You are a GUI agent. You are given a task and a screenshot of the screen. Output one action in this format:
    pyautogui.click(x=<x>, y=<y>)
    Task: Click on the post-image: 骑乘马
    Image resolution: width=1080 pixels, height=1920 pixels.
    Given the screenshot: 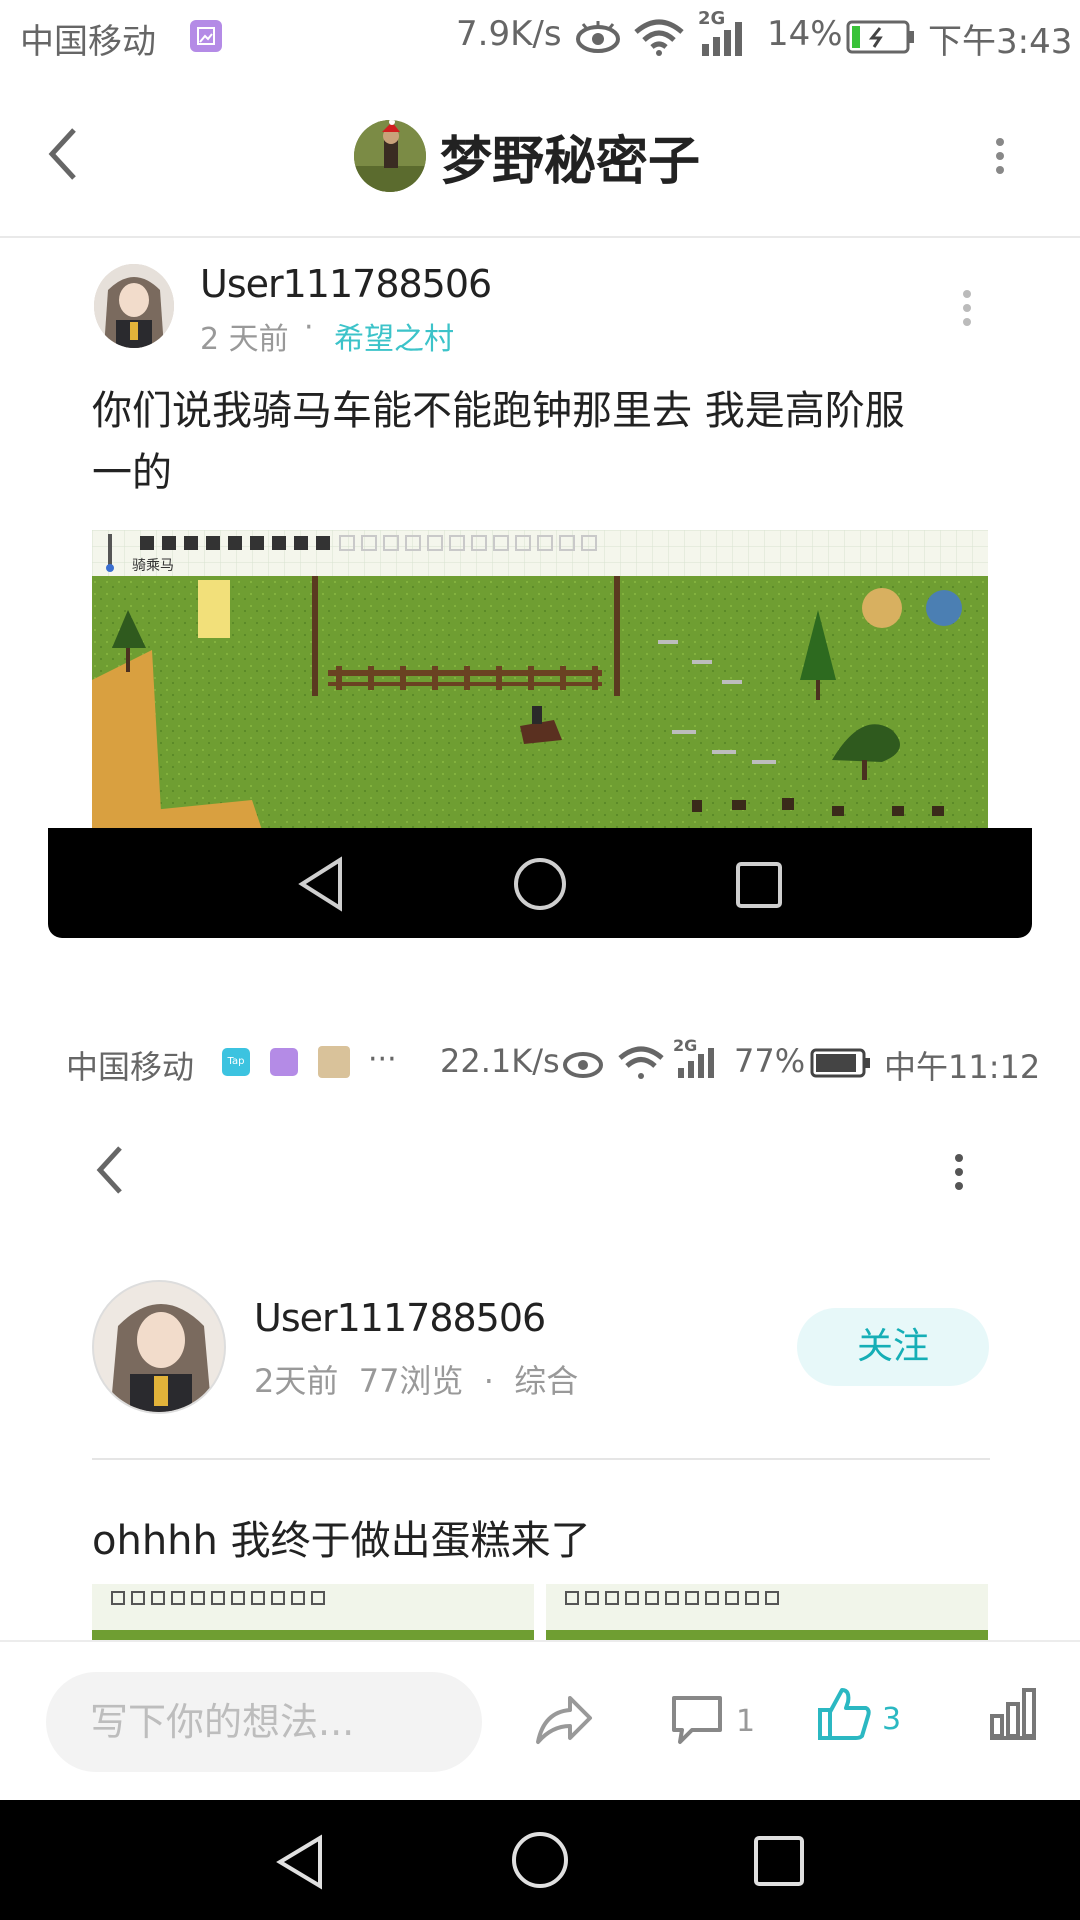 What is the action you would take?
    pyautogui.click(x=540, y=680)
    